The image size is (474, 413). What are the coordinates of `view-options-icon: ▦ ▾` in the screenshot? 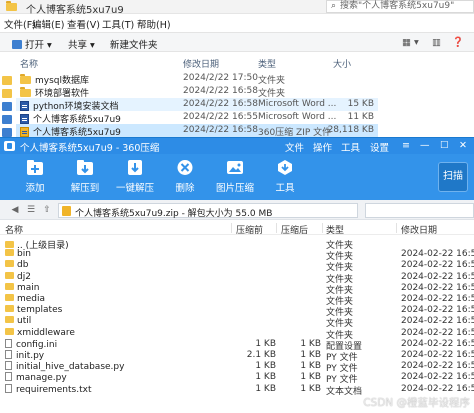 It's located at (410, 42).